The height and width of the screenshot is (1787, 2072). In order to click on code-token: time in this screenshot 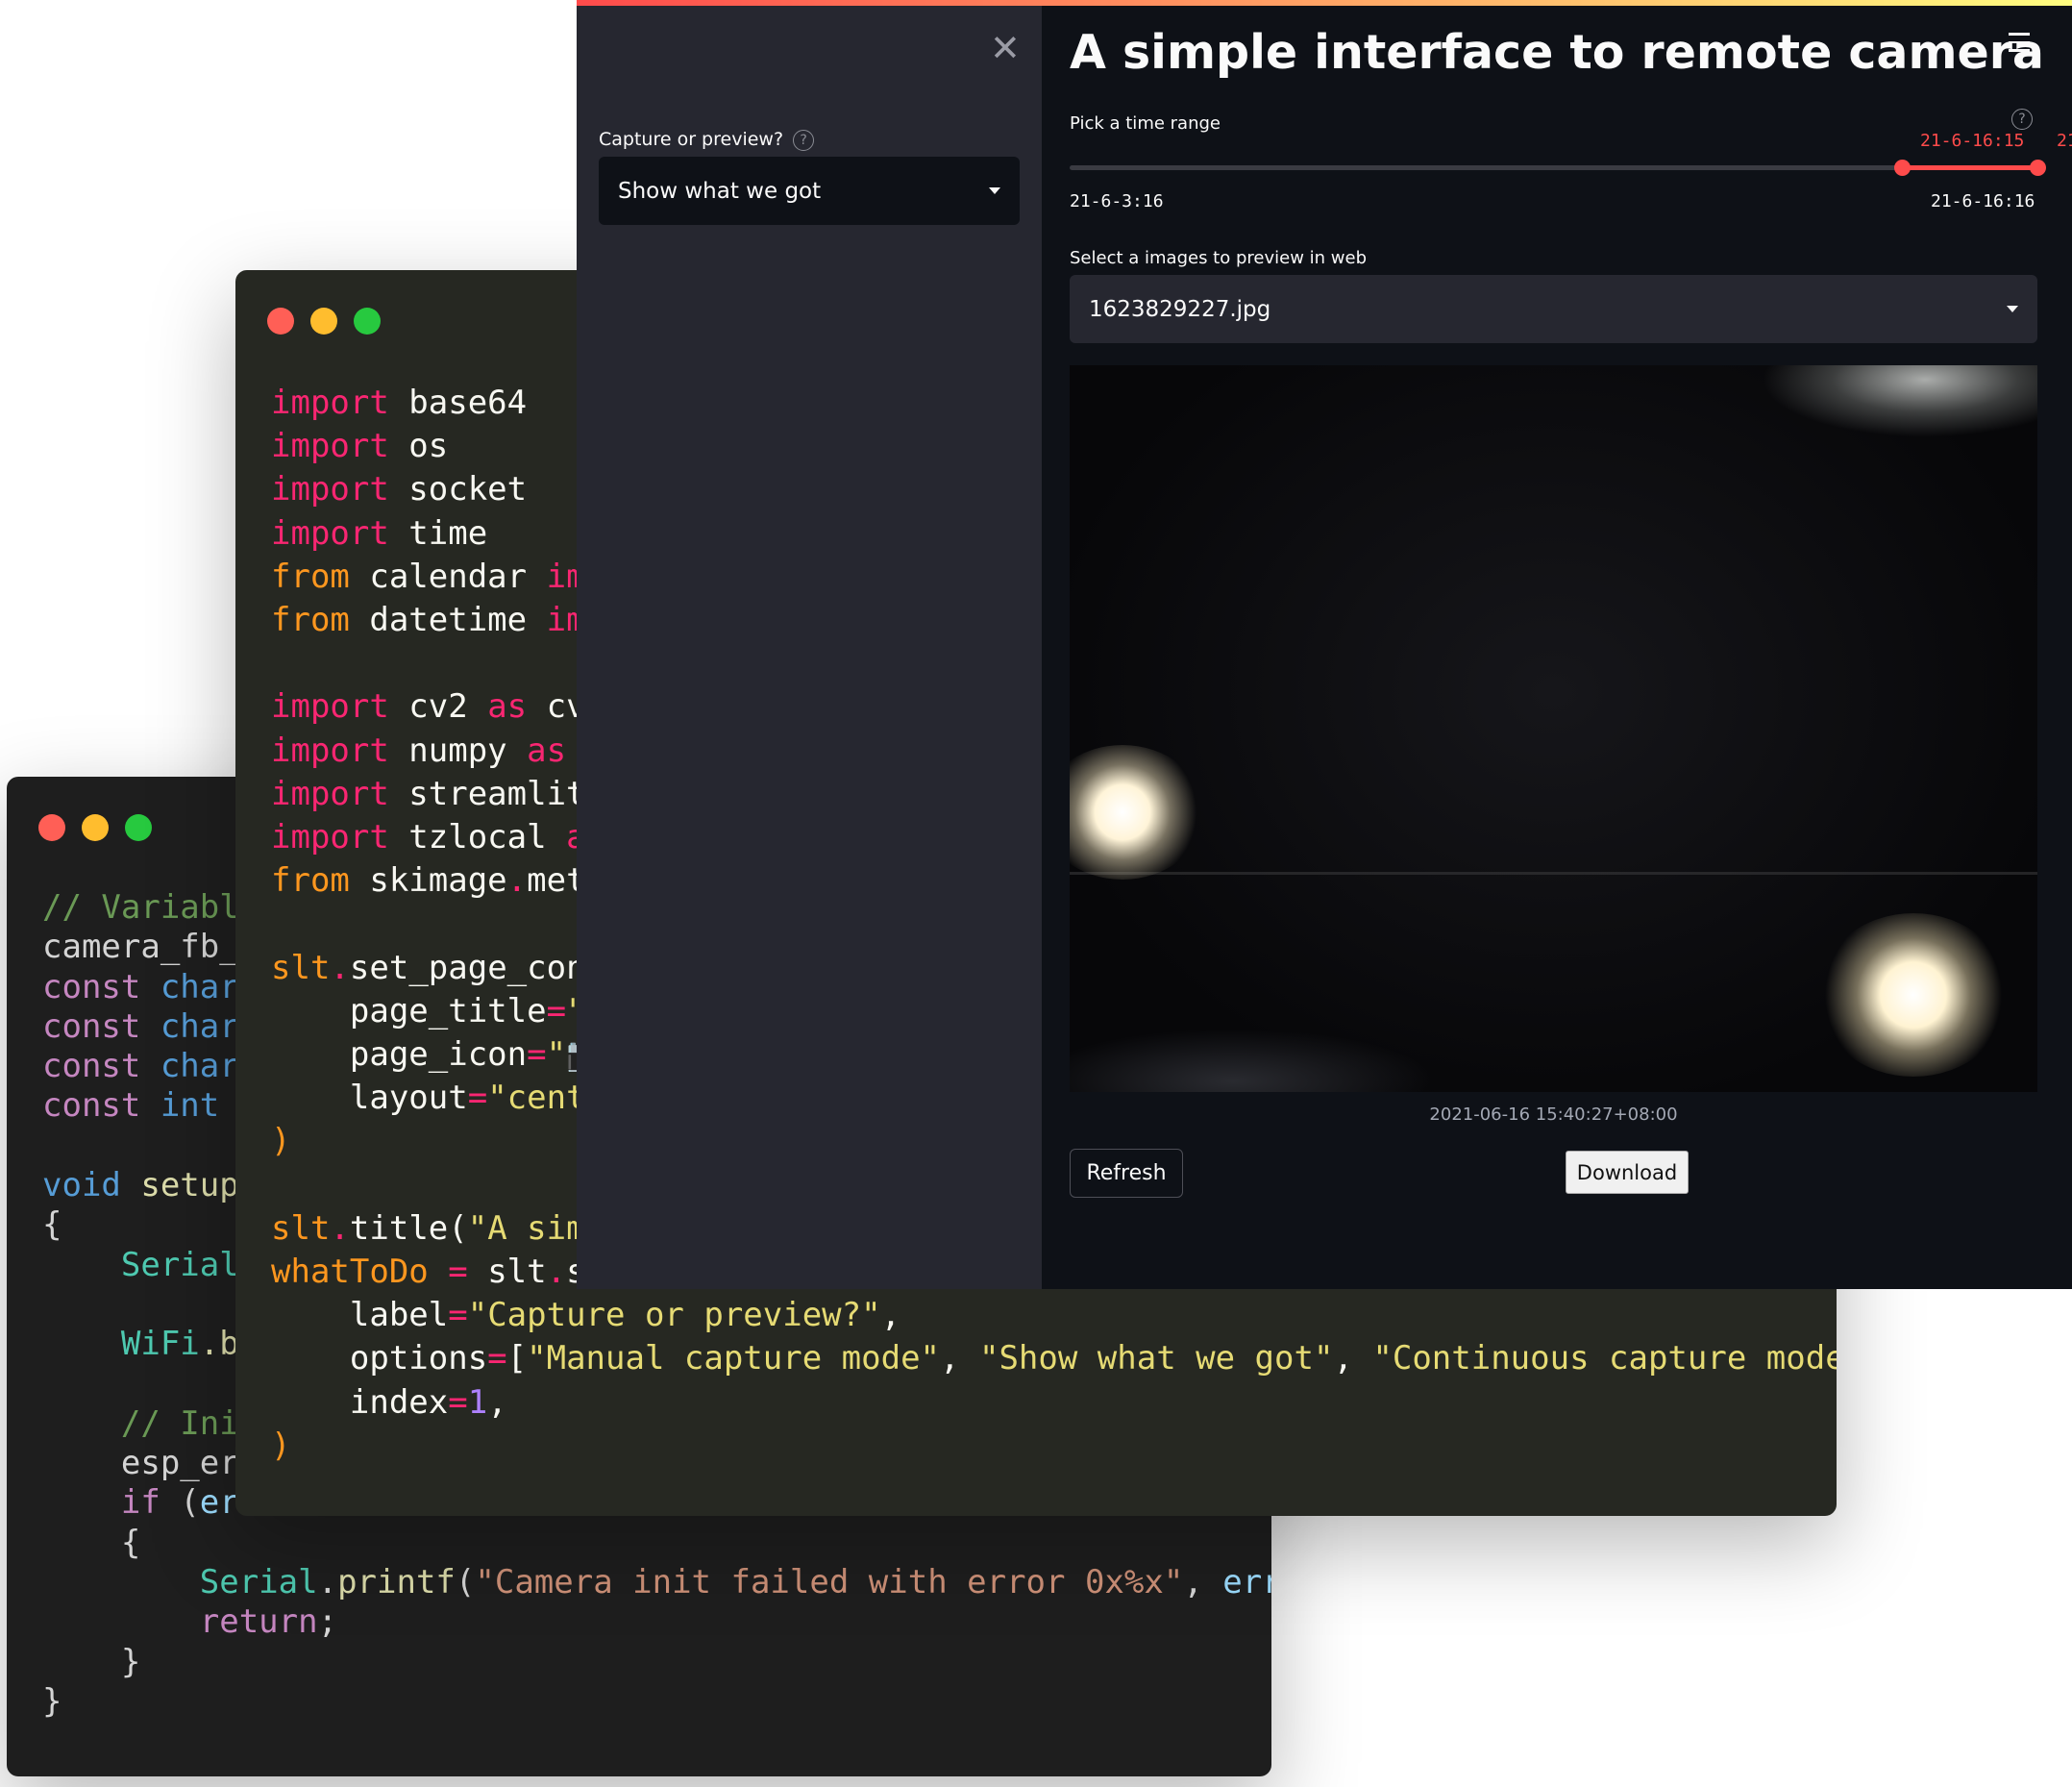, I will do `click(438, 533)`.